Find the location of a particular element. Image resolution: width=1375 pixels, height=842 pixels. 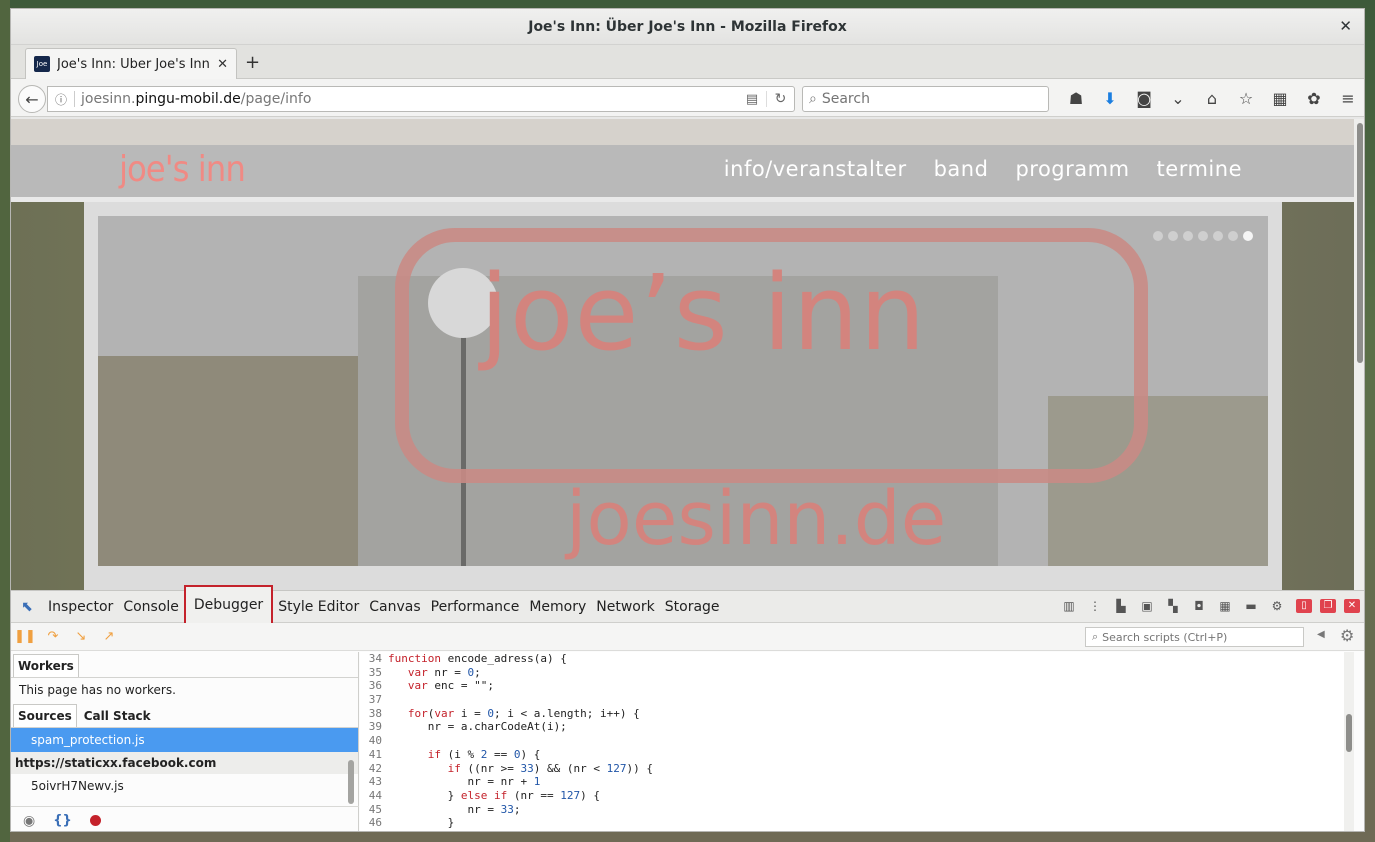

pause-on-exceptions-icon is located at coordinates (95, 820).